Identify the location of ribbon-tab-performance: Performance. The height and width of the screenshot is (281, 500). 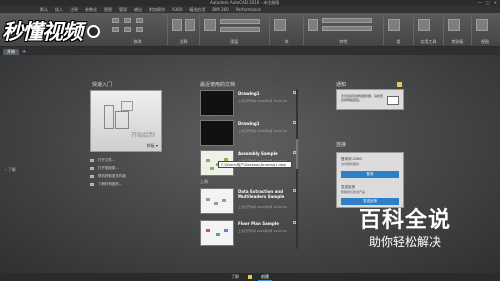
(248, 9).